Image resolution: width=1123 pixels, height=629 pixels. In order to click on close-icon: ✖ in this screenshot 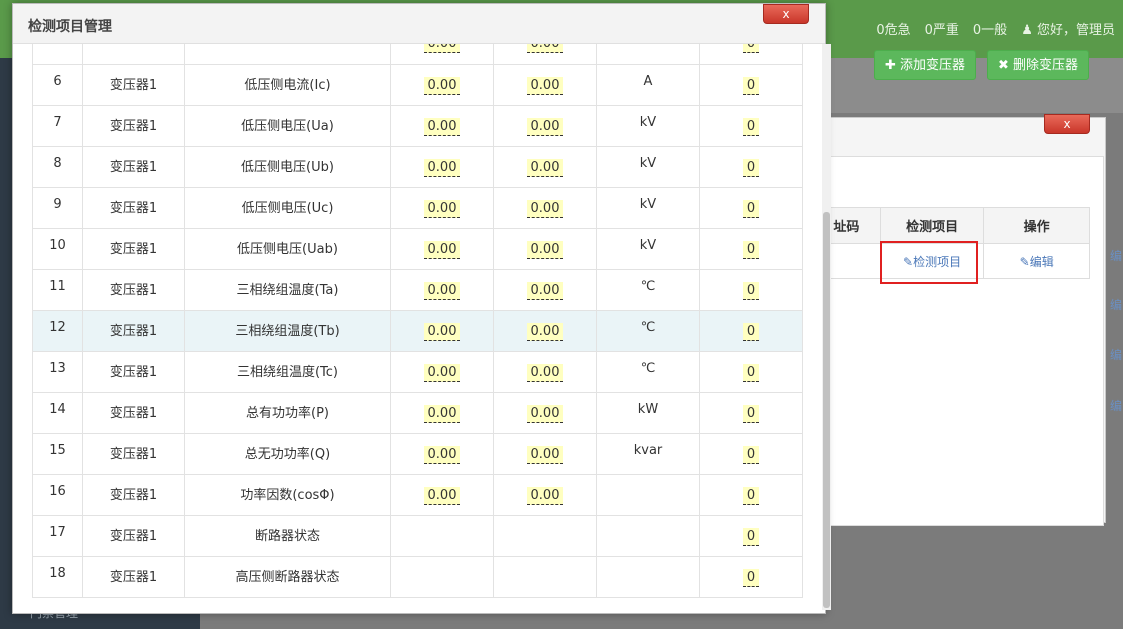, I will do `click(1003, 65)`.